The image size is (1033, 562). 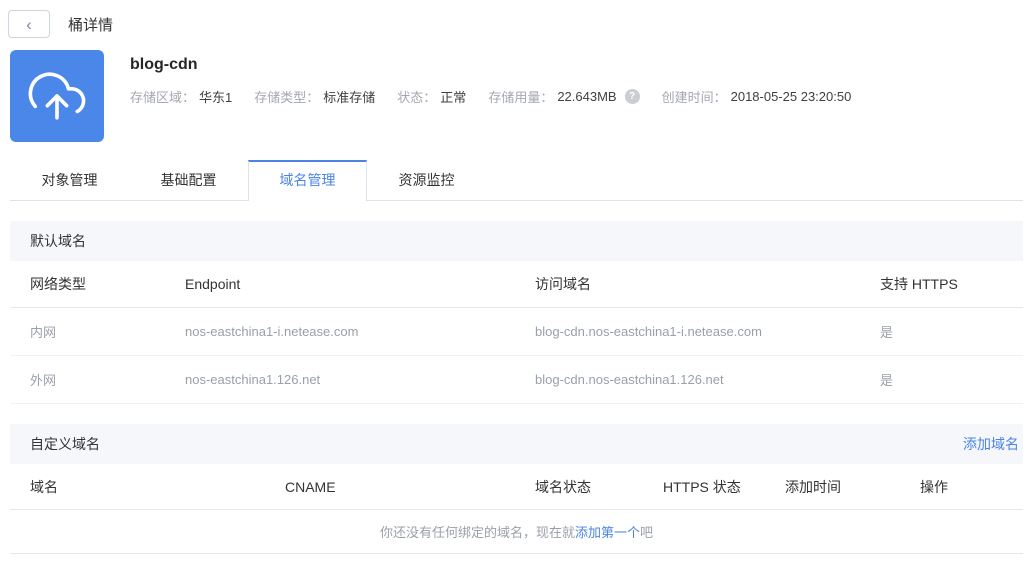 What do you see at coordinates (694, 97) in the screenshot?
I see `meta-label: 创建时间：` at bounding box center [694, 97].